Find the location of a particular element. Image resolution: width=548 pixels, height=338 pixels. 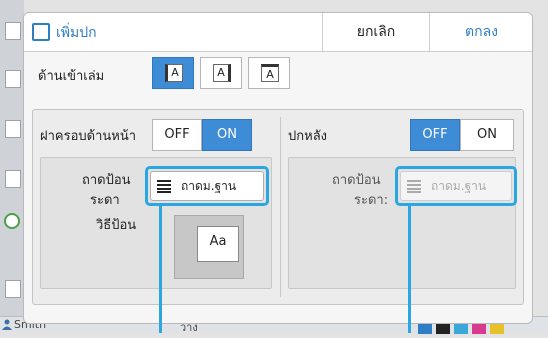

front-cover-on-button: ON is located at coordinates (227, 135).